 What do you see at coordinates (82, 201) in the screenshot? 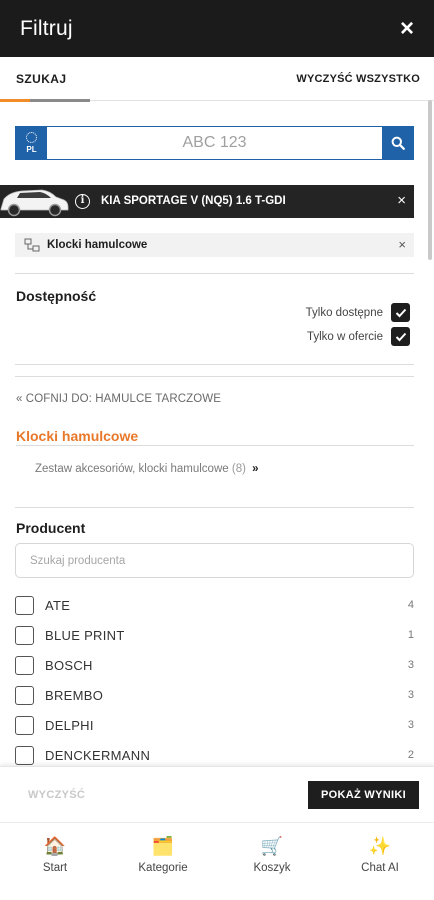
I see `info-icon: i` at bounding box center [82, 201].